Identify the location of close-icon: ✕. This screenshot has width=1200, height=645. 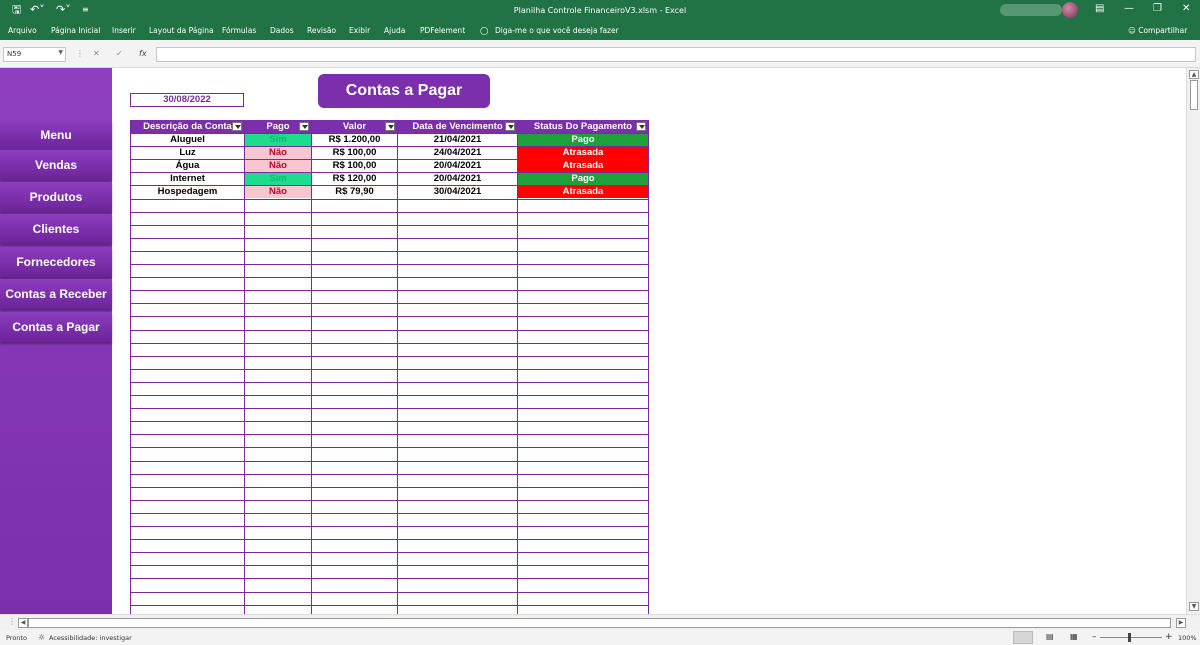
(1186, 8).